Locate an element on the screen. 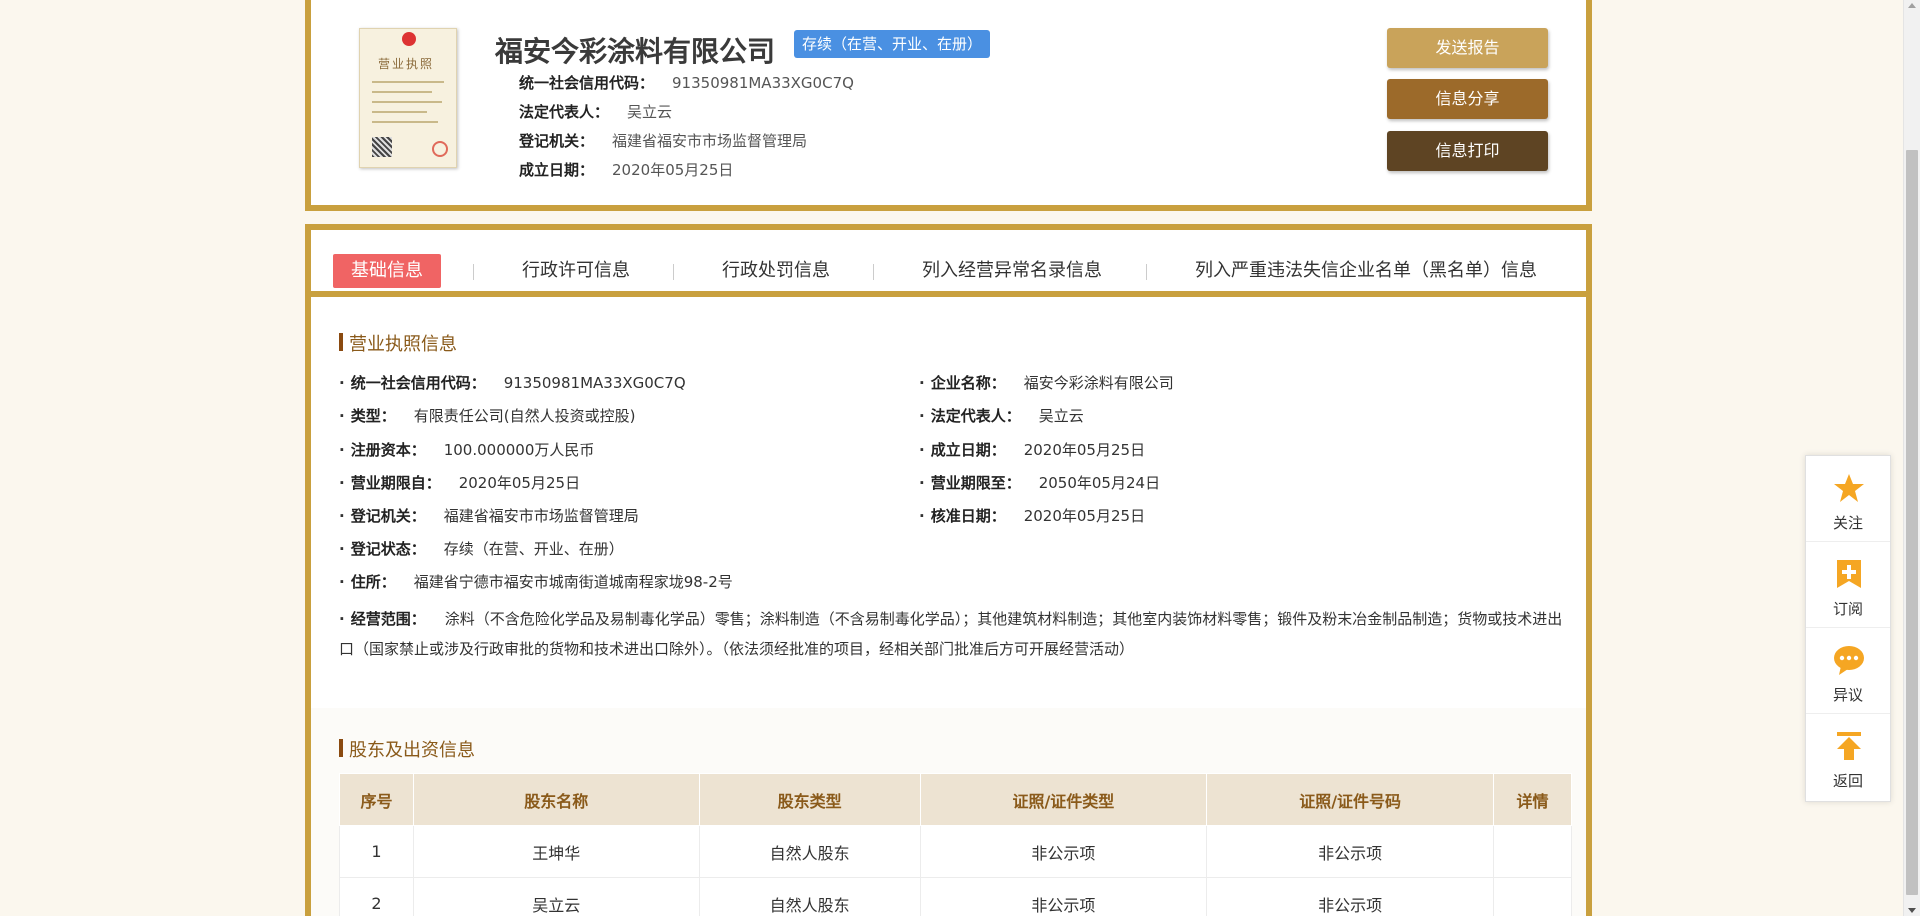 This screenshot has width=1920, height=916. field-credit-code: · 统一社会信用代码： 91350981MA33XG0C7Q is located at coordinates (512, 383).